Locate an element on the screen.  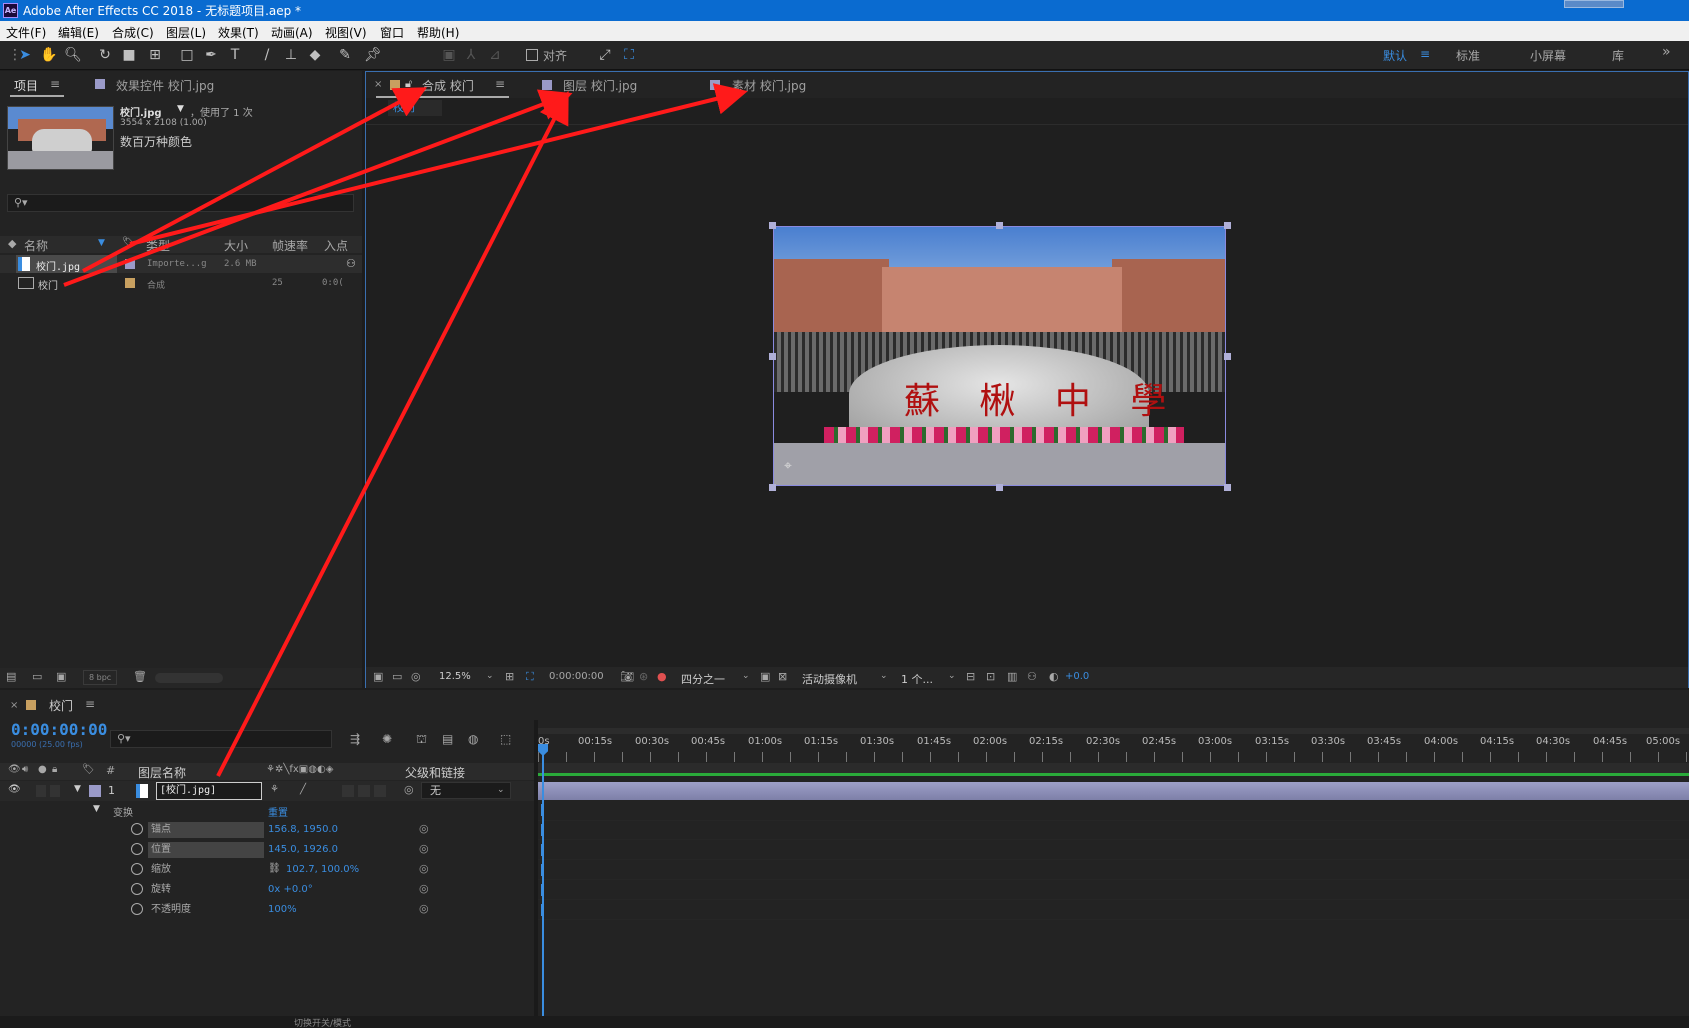
arrow-to-footage-tab is located at coordinates (438, 164).